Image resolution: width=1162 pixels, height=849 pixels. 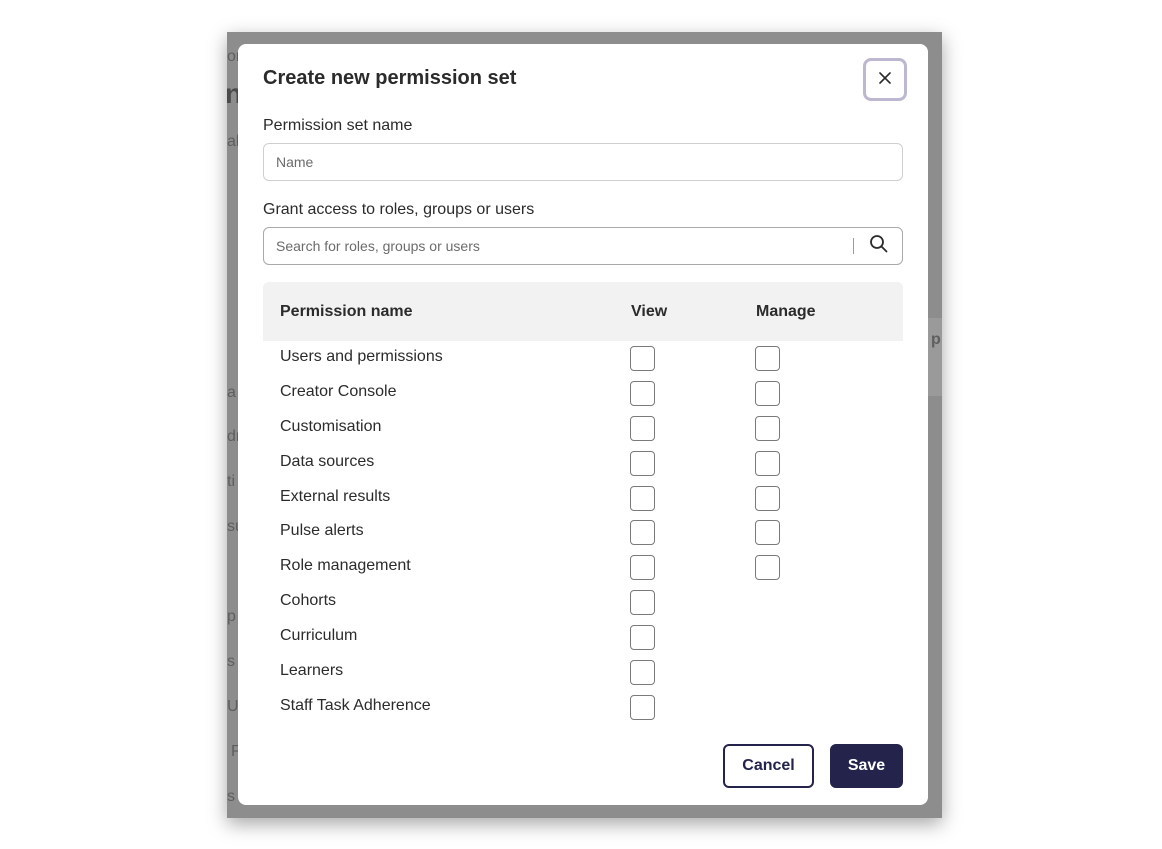 I want to click on permission-name: Cohorts, so click(x=308, y=601).